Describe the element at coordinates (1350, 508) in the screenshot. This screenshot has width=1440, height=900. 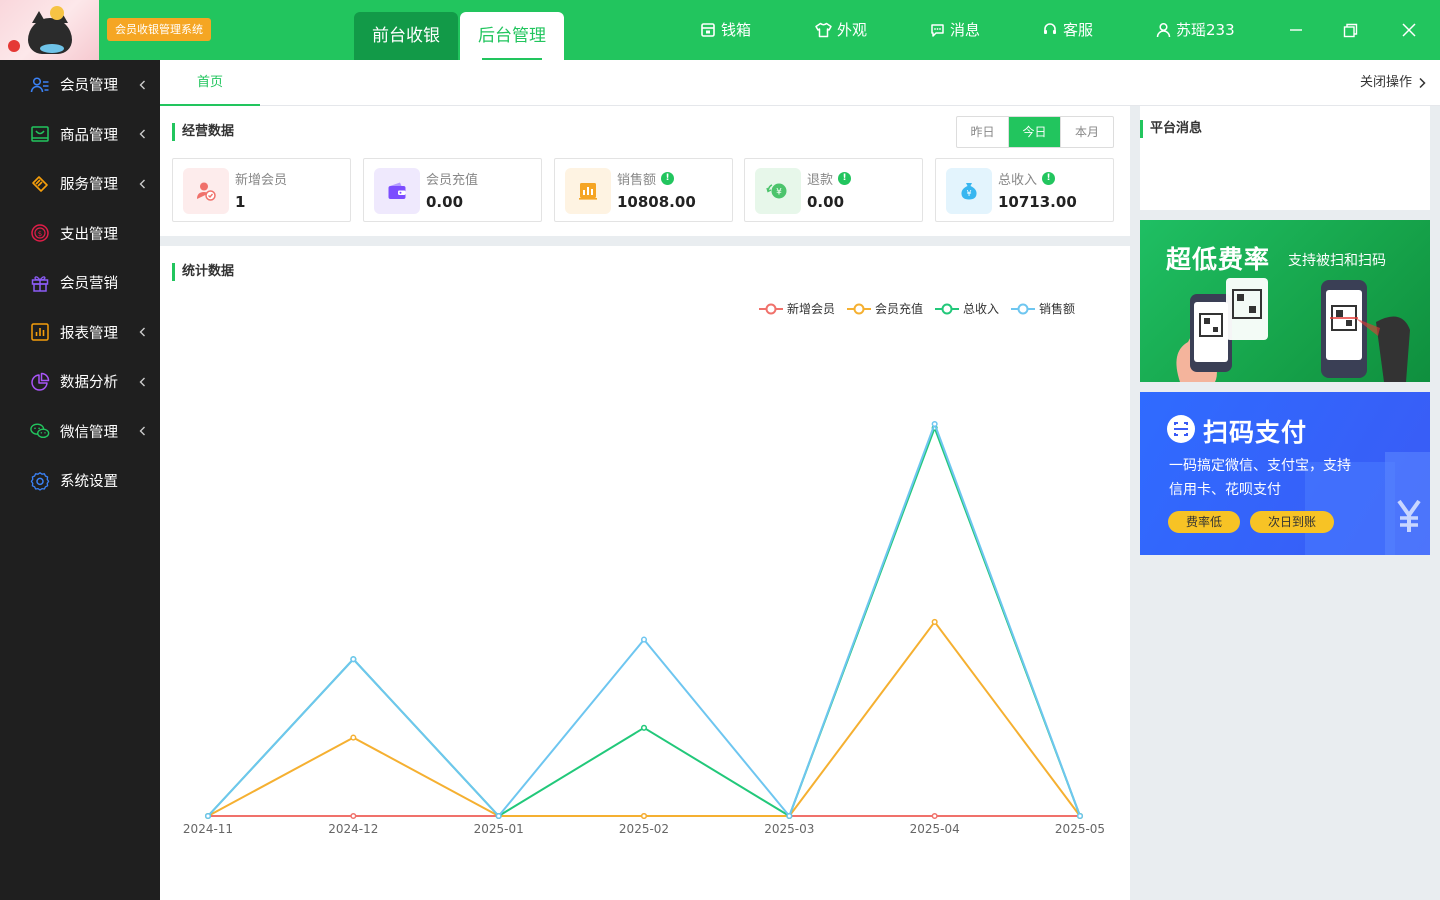
I see `decor-box` at that location.